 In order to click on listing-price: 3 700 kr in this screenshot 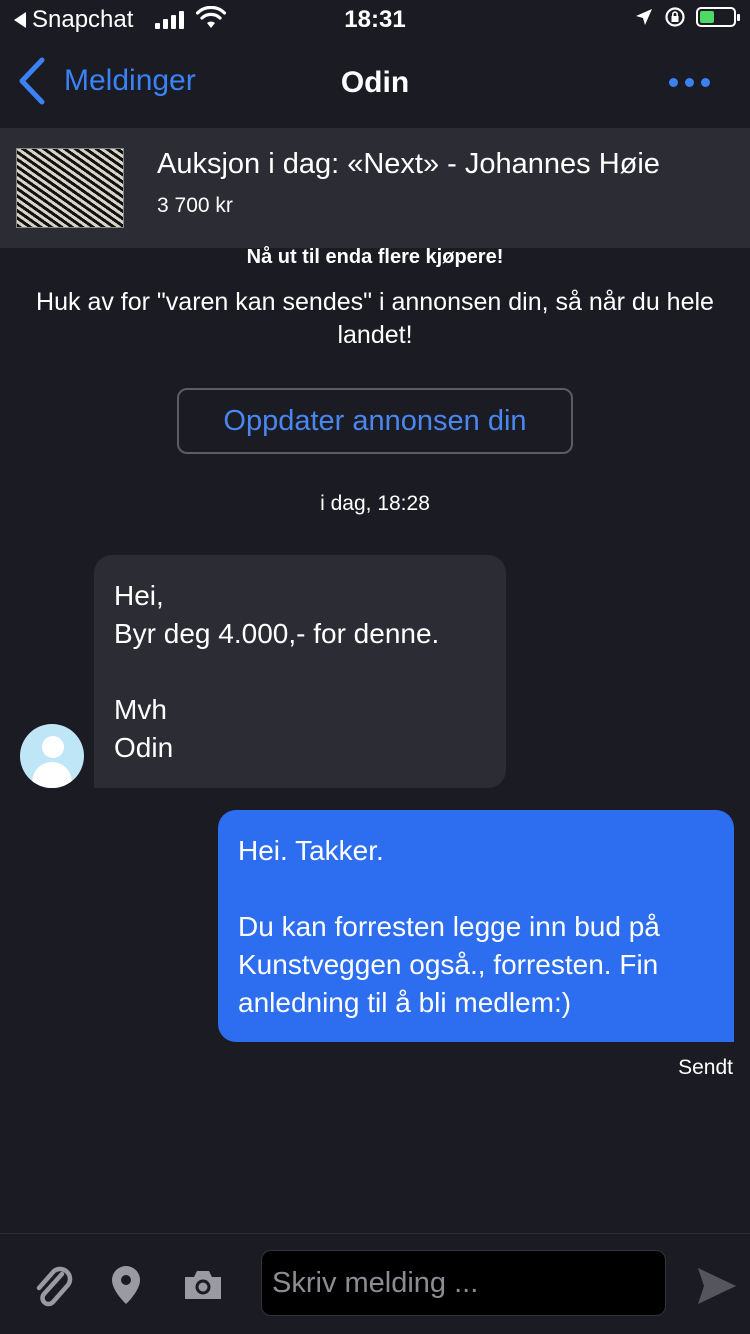, I will do `click(195, 205)`.